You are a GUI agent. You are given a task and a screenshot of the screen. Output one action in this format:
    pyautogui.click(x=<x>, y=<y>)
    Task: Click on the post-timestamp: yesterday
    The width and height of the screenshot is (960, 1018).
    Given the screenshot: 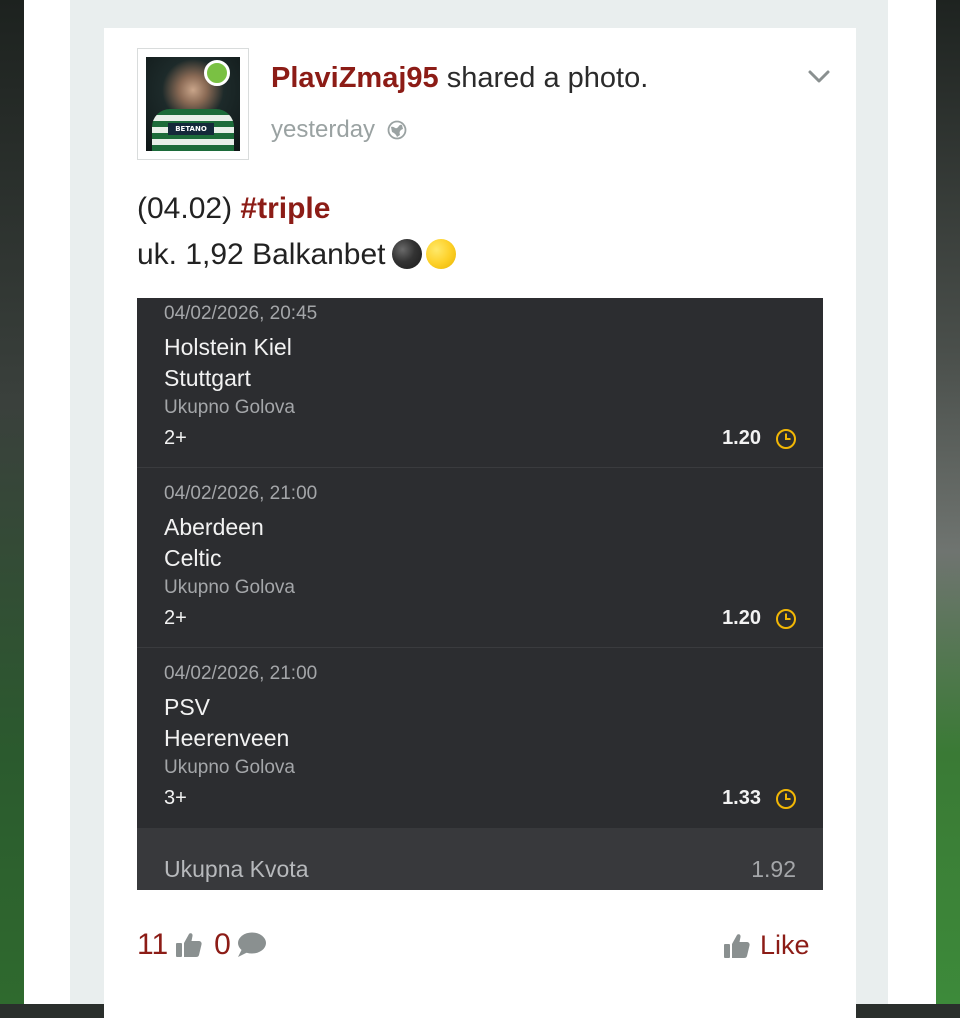 What is the action you would take?
    pyautogui.click(x=323, y=130)
    